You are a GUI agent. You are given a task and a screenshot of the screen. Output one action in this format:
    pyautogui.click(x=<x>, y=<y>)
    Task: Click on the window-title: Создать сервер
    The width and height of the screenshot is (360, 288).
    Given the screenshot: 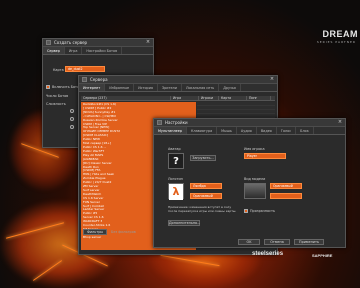 What is the action you would take?
    pyautogui.click(x=71, y=42)
    